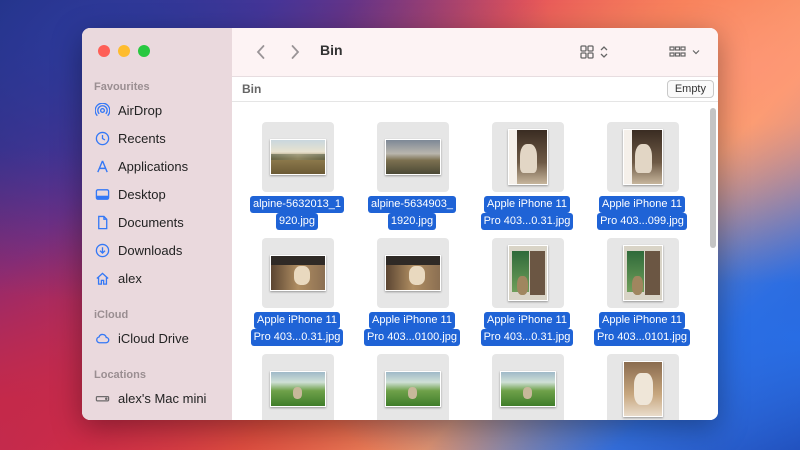 The image size is (800, 450). Describe the element at coordinates (690, 89) in the screenshot. I see `empty-bin-button: Empty` at that location.